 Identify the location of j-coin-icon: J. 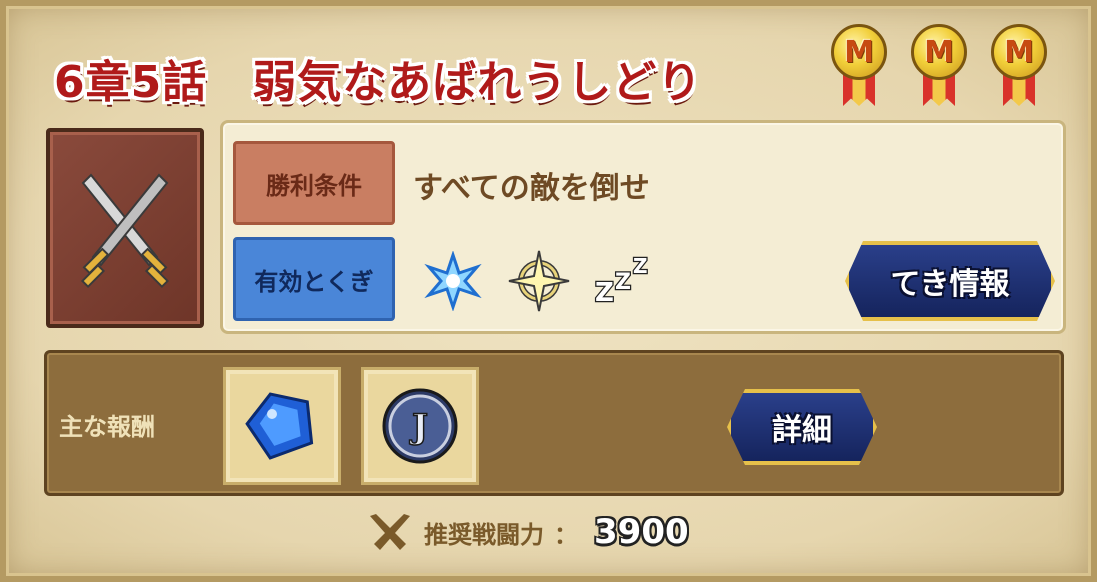
(420, 426).